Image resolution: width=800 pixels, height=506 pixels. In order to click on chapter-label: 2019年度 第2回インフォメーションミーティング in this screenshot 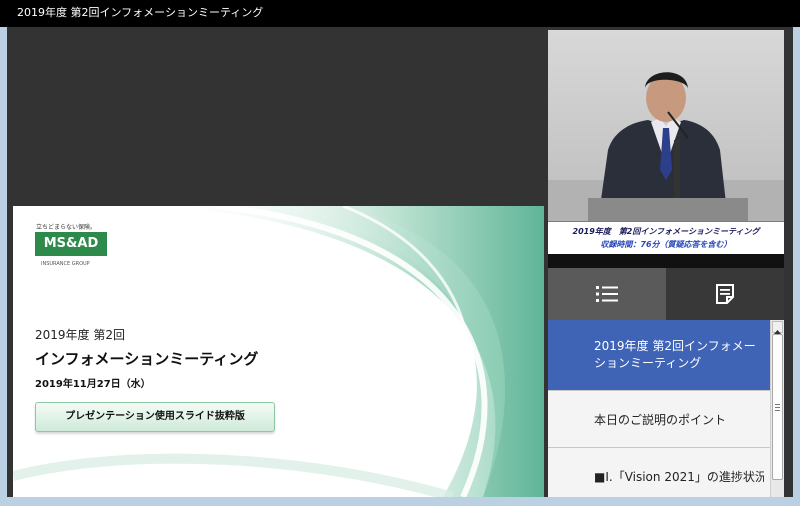, I will do `click(675, 354)`.